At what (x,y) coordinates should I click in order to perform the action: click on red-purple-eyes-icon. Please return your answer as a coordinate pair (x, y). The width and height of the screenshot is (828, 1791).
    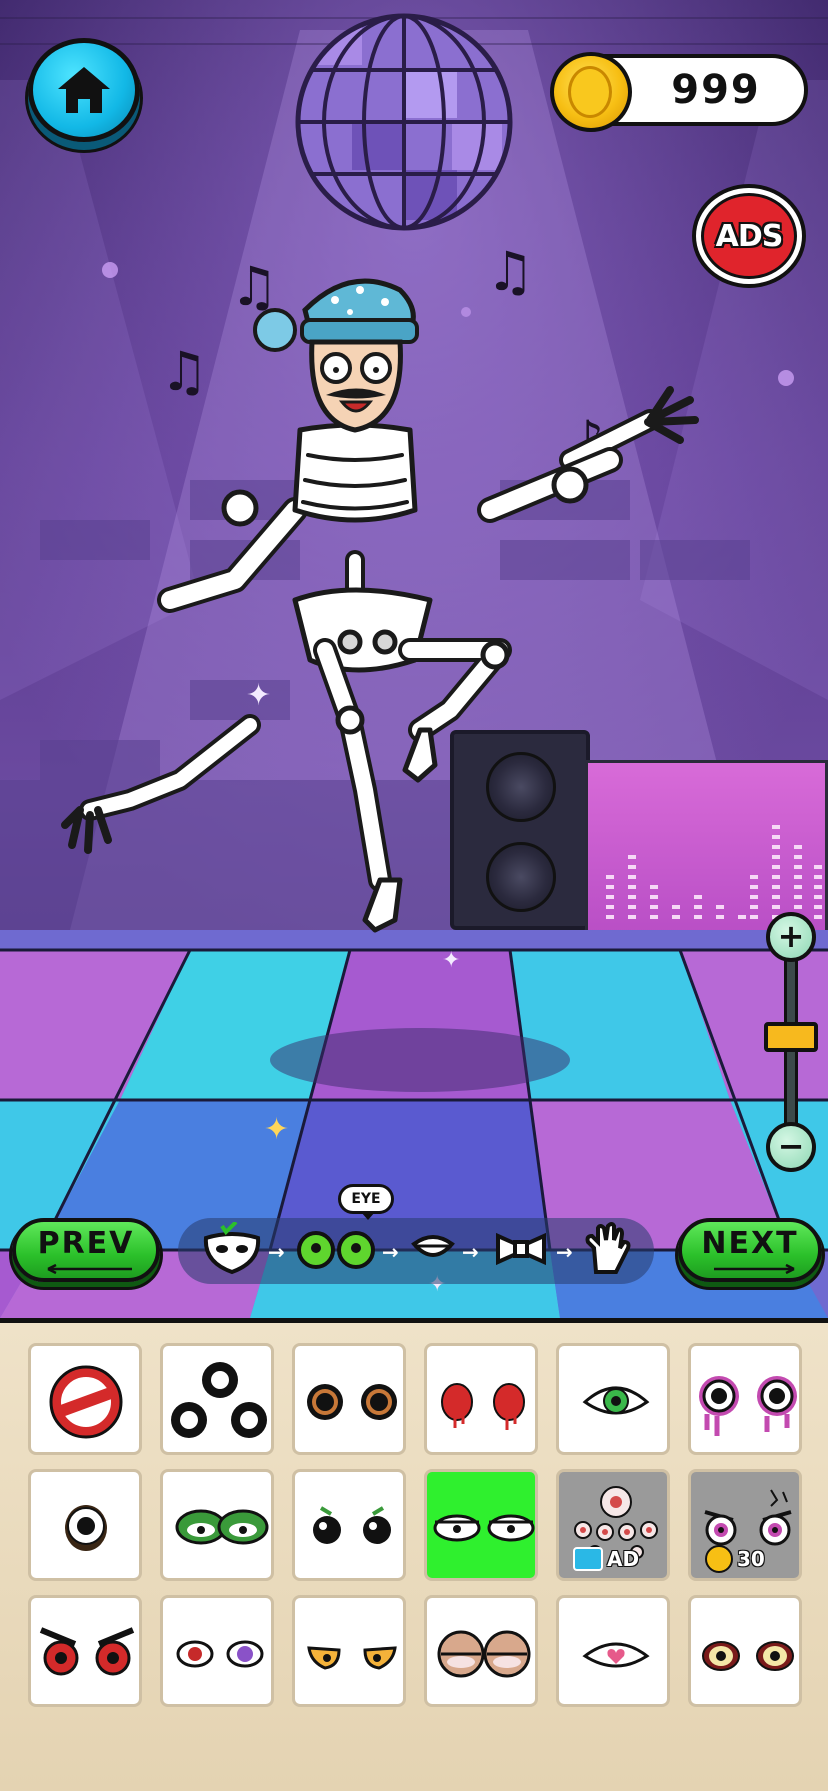
    Looking at the image, I should click on (220, 1654).